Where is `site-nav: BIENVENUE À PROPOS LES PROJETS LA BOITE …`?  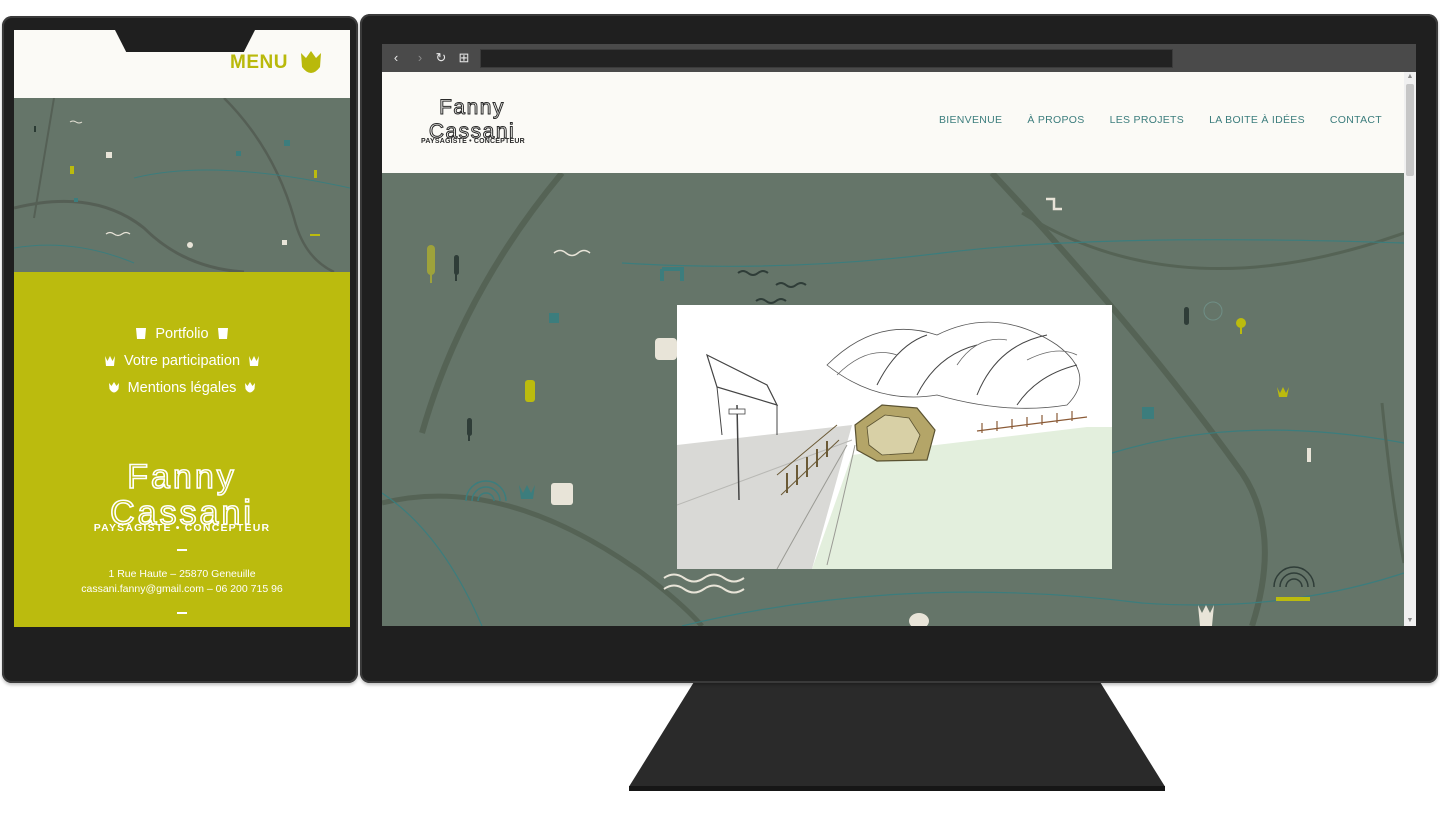
site-nav: BIENVENUE À PROPOS LES PROJETS LA BOITE … is located at coordinates (1160, 120).